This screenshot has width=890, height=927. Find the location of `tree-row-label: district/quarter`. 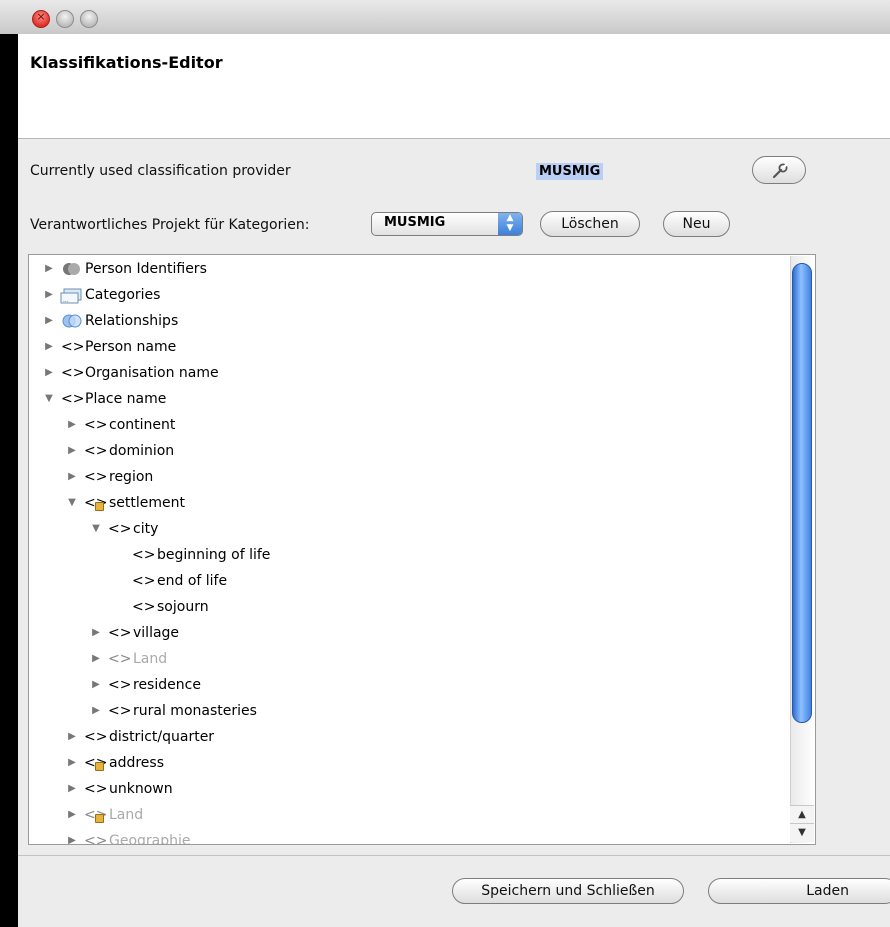

tree-row-label: district/quarter is located at coordinates (162, 737).